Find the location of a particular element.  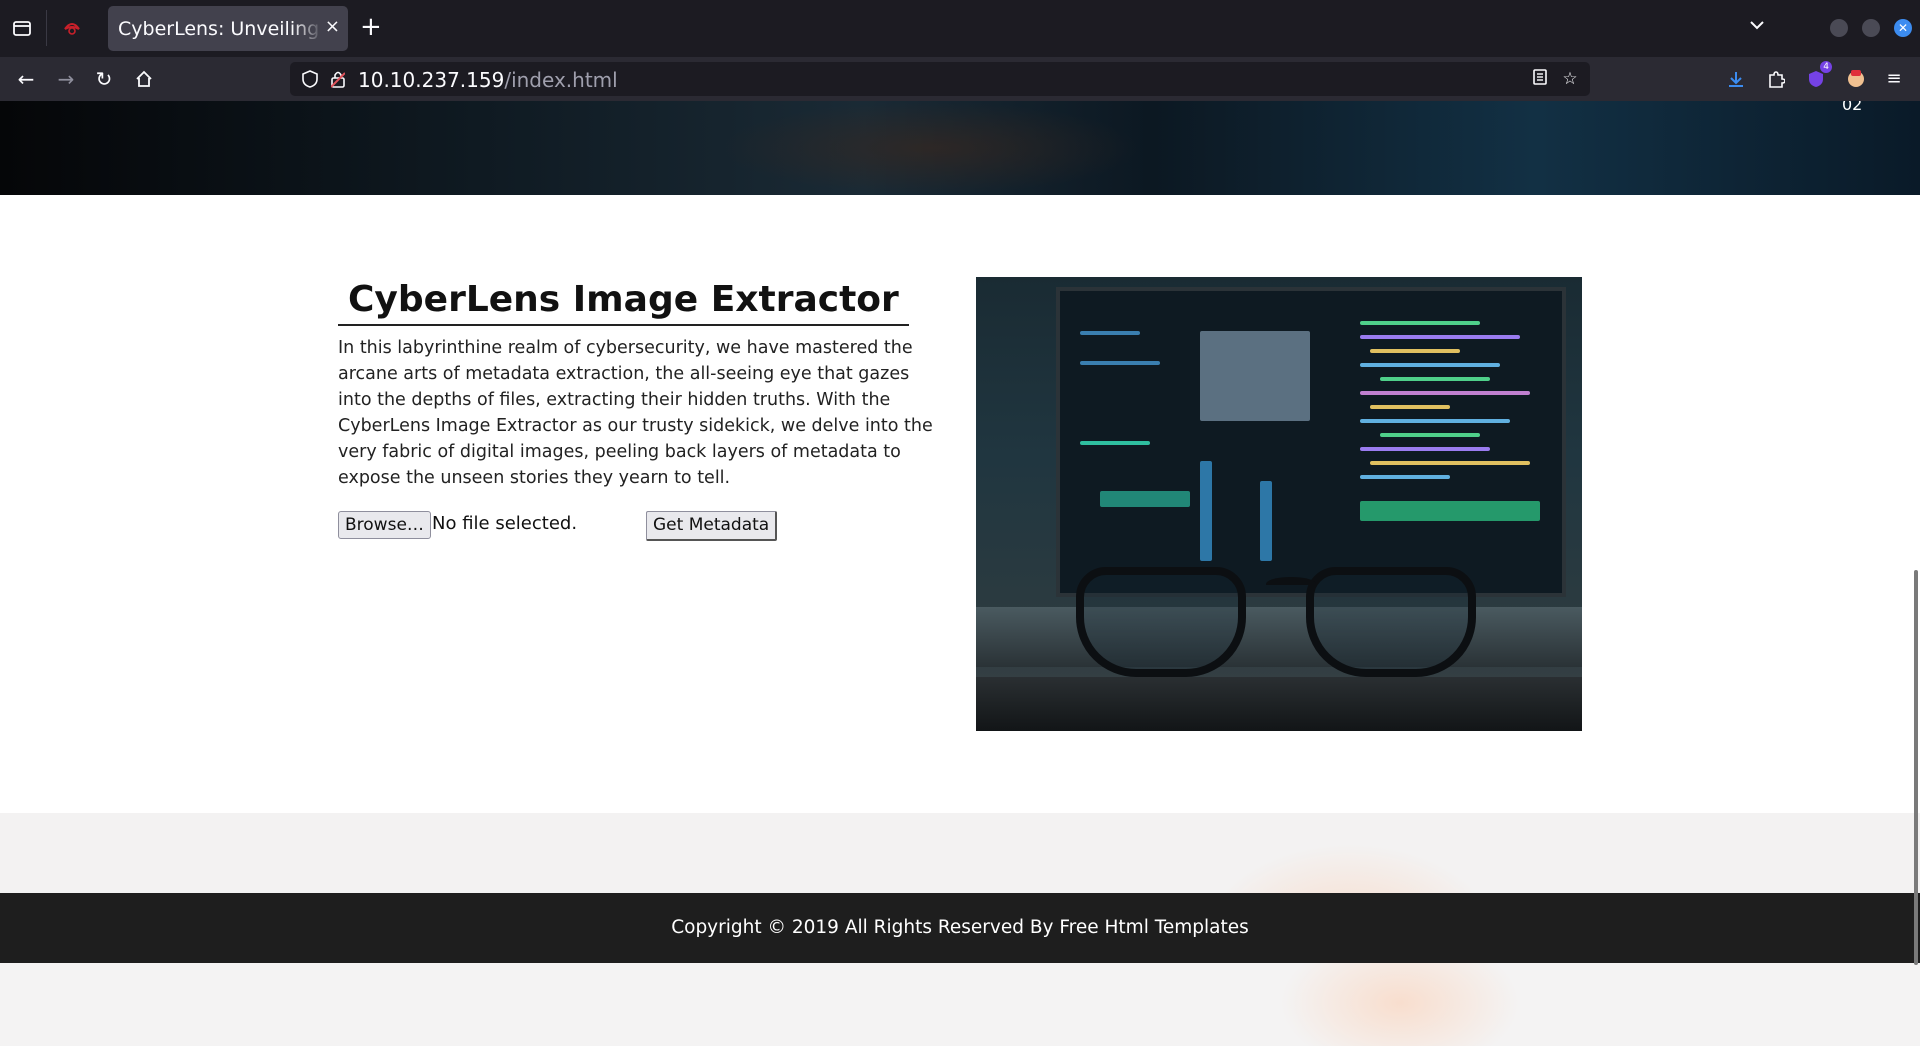

forward-arrow-icon: → is located at coordinates (66, 79).